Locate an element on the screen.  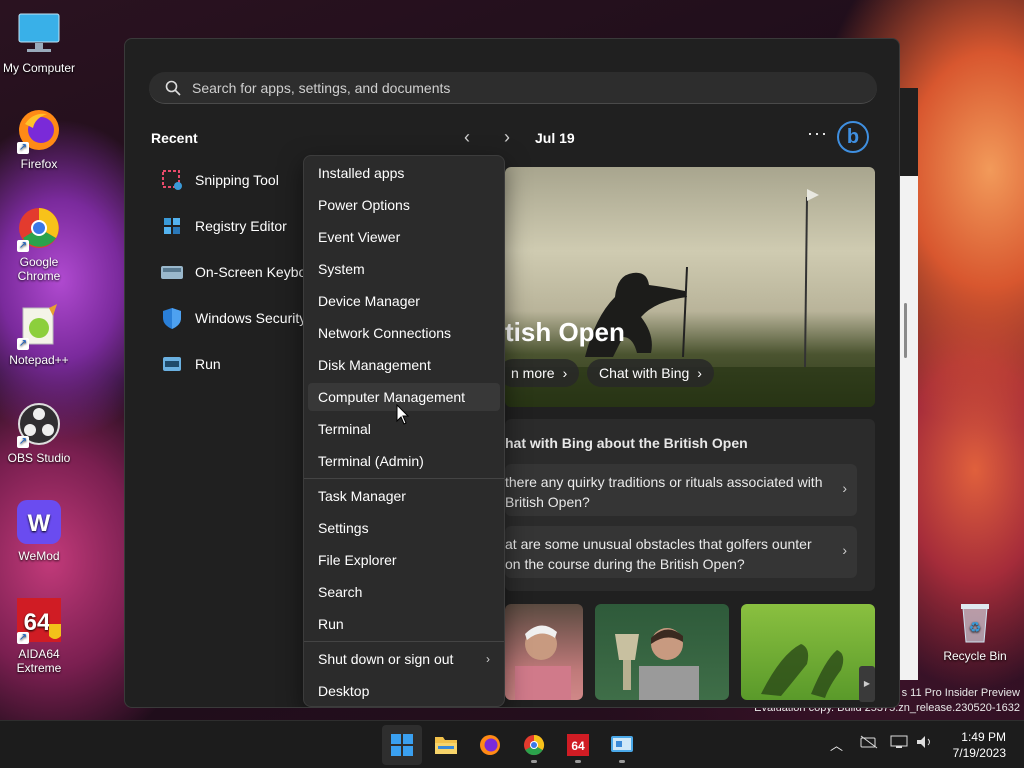
run-icon is located at coordinates (172, 364).